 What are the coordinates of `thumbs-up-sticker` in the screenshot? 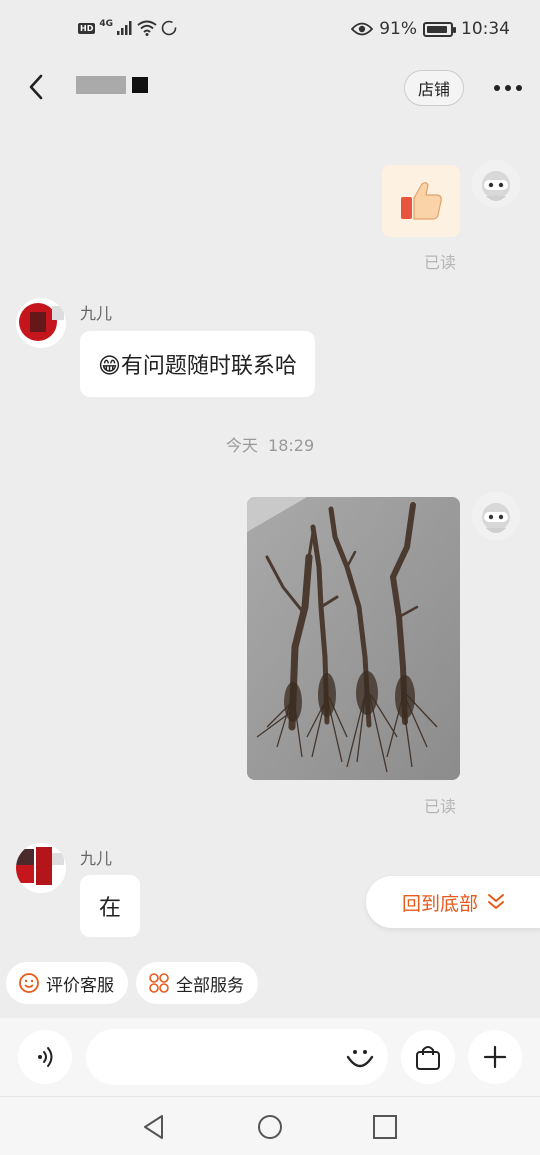 It's located at (421, 201).